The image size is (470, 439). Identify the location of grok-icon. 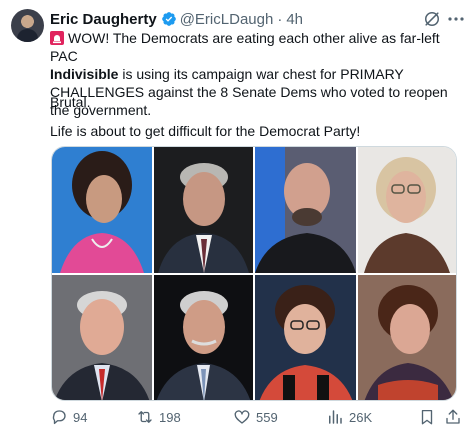
(432, 19).